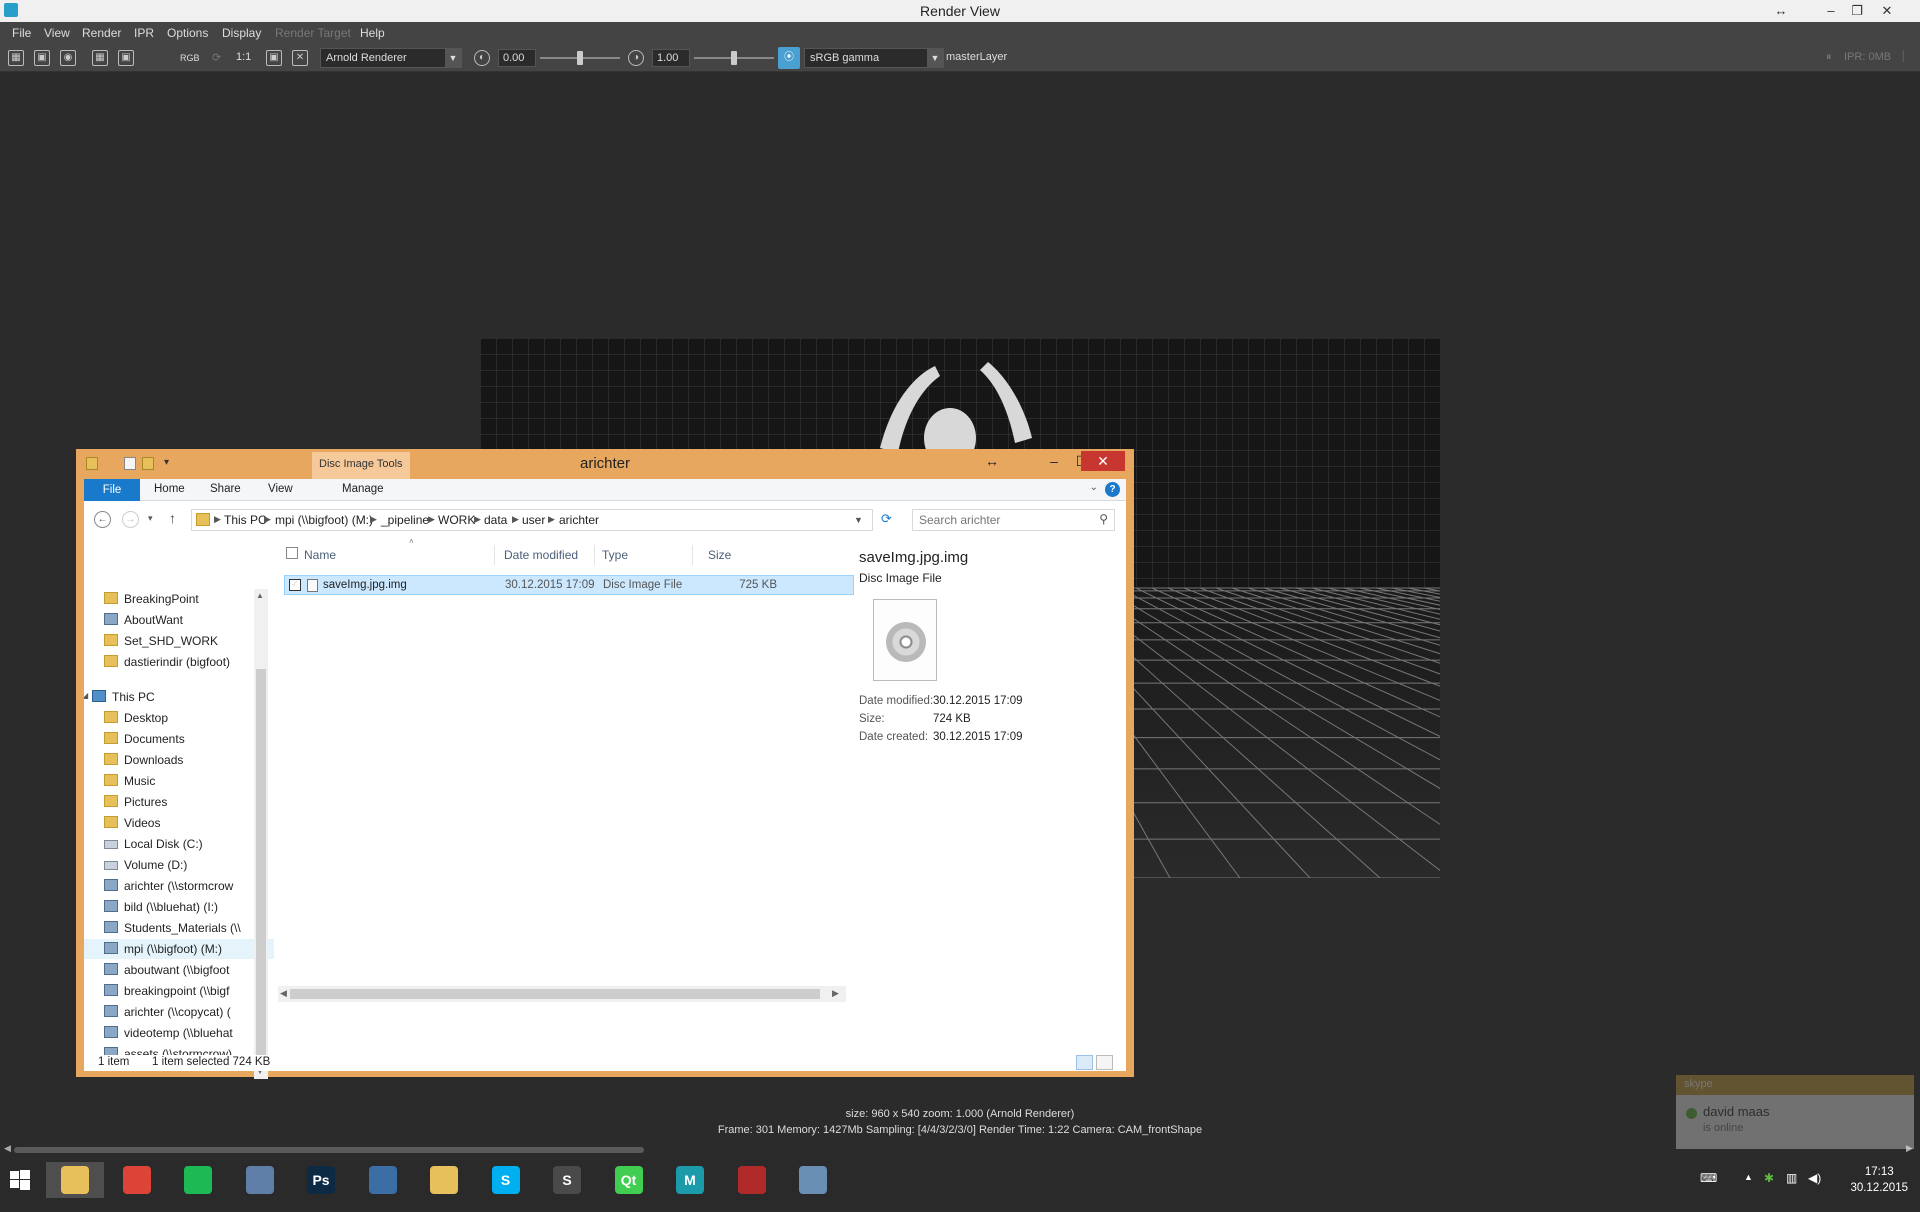  Describe the element at coordinates (1094, 487) in the screenshot. I see `chevron-down-icon: ⌄` at that location.